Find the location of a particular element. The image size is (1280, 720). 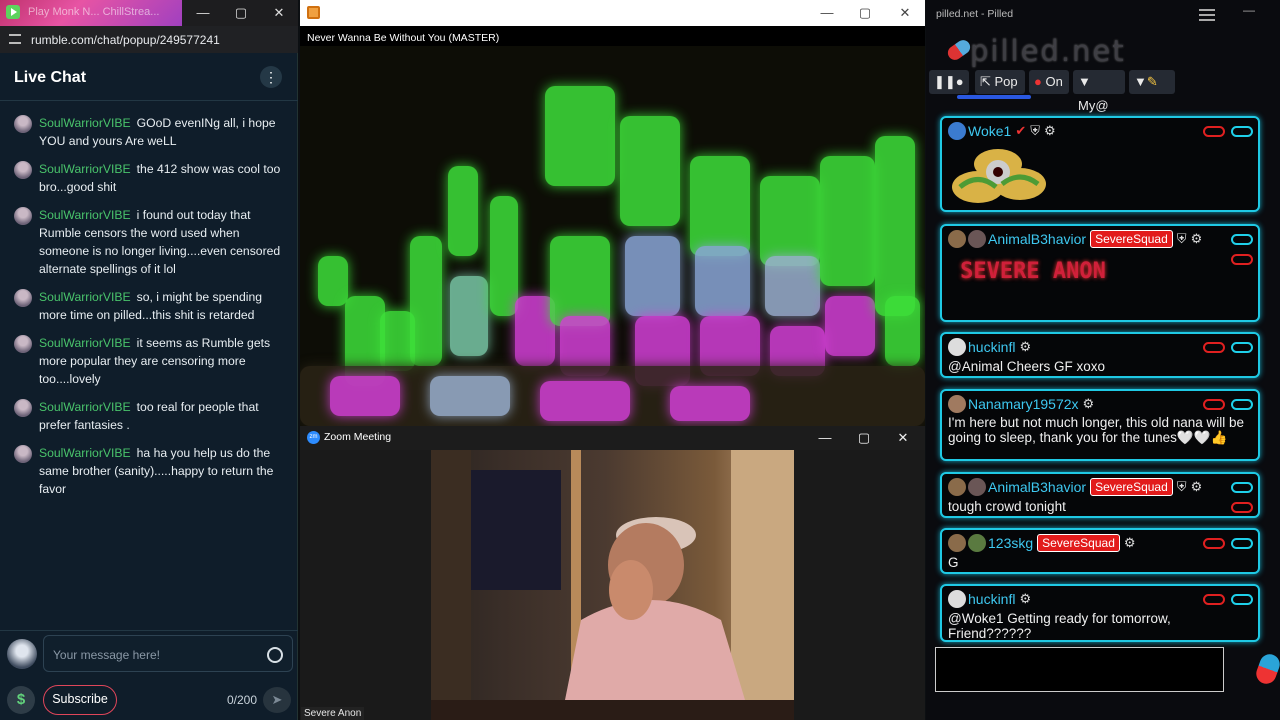

pilled-message-input is located at coordinates (1079, 669).